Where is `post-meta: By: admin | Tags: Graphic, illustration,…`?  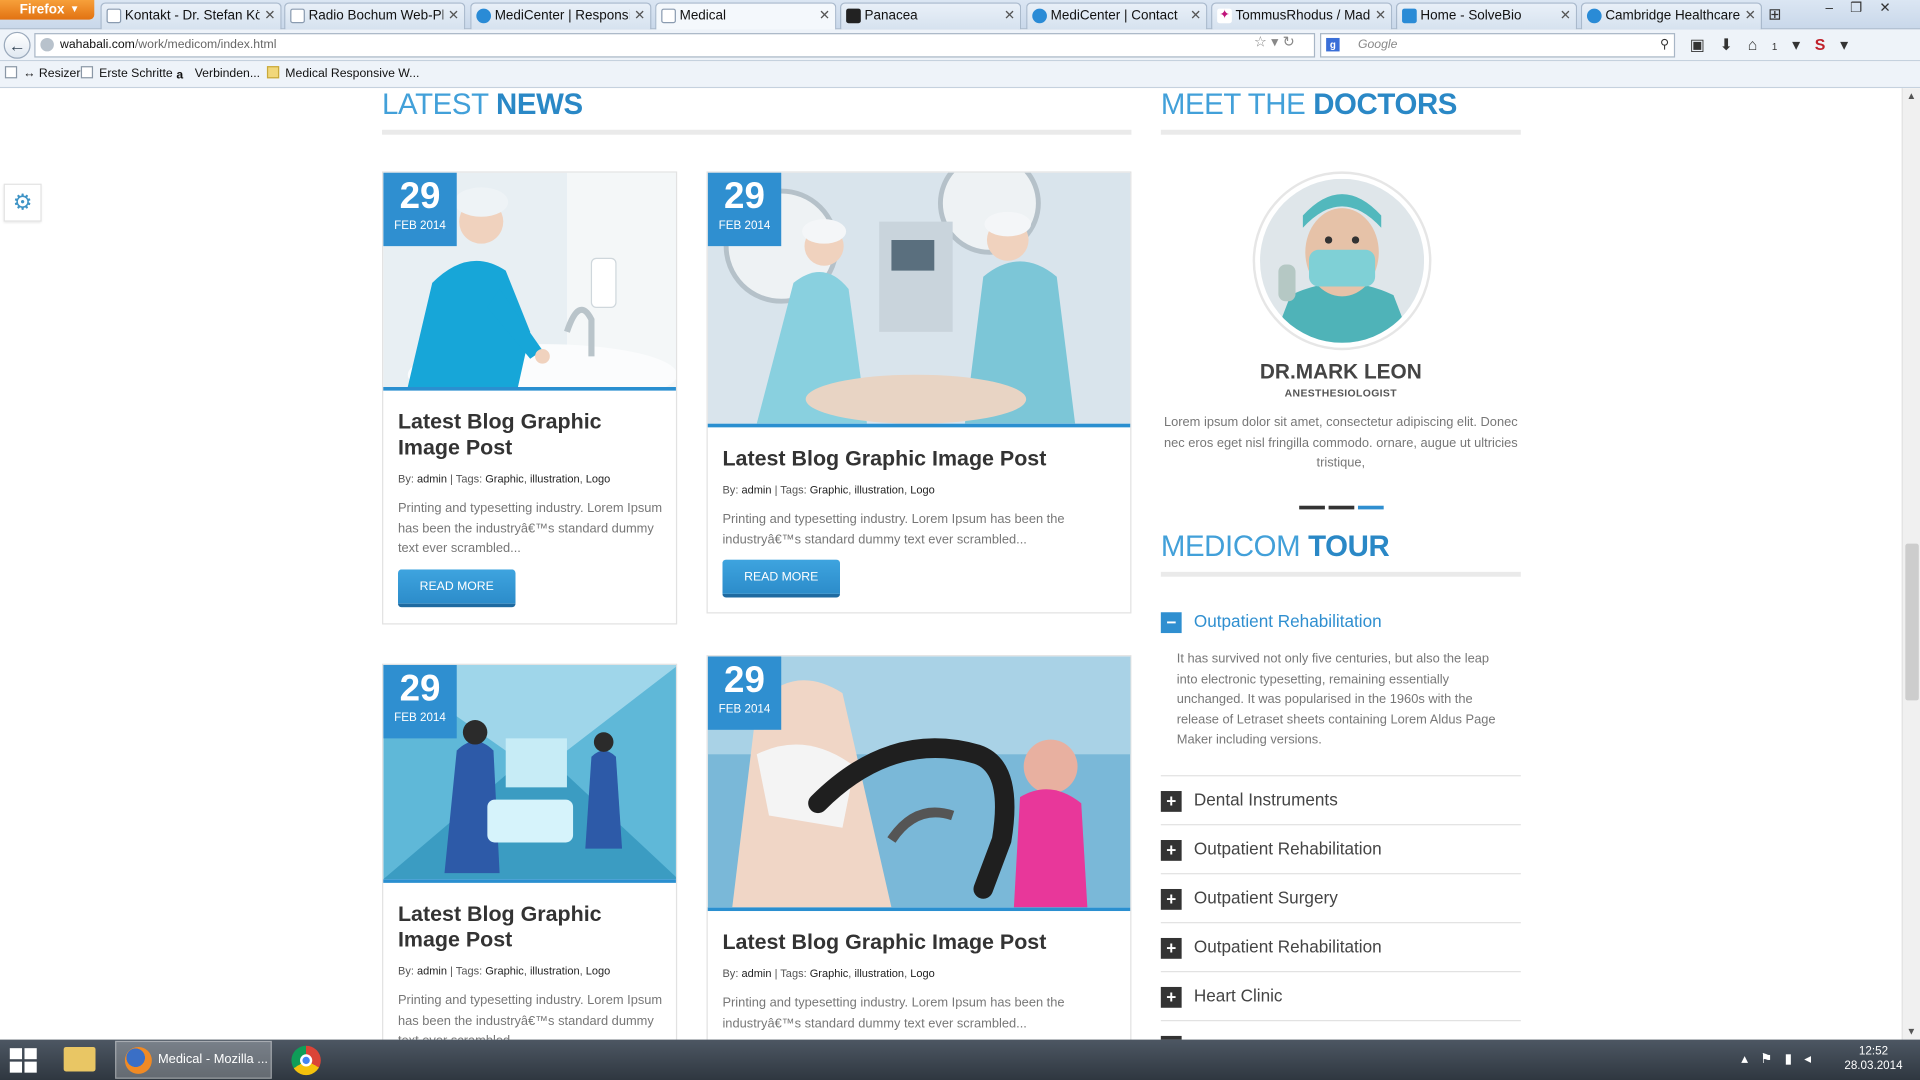
post-meta: By: admin | Tags: Graphic, illustration,… is located at coordinates (828, 973).